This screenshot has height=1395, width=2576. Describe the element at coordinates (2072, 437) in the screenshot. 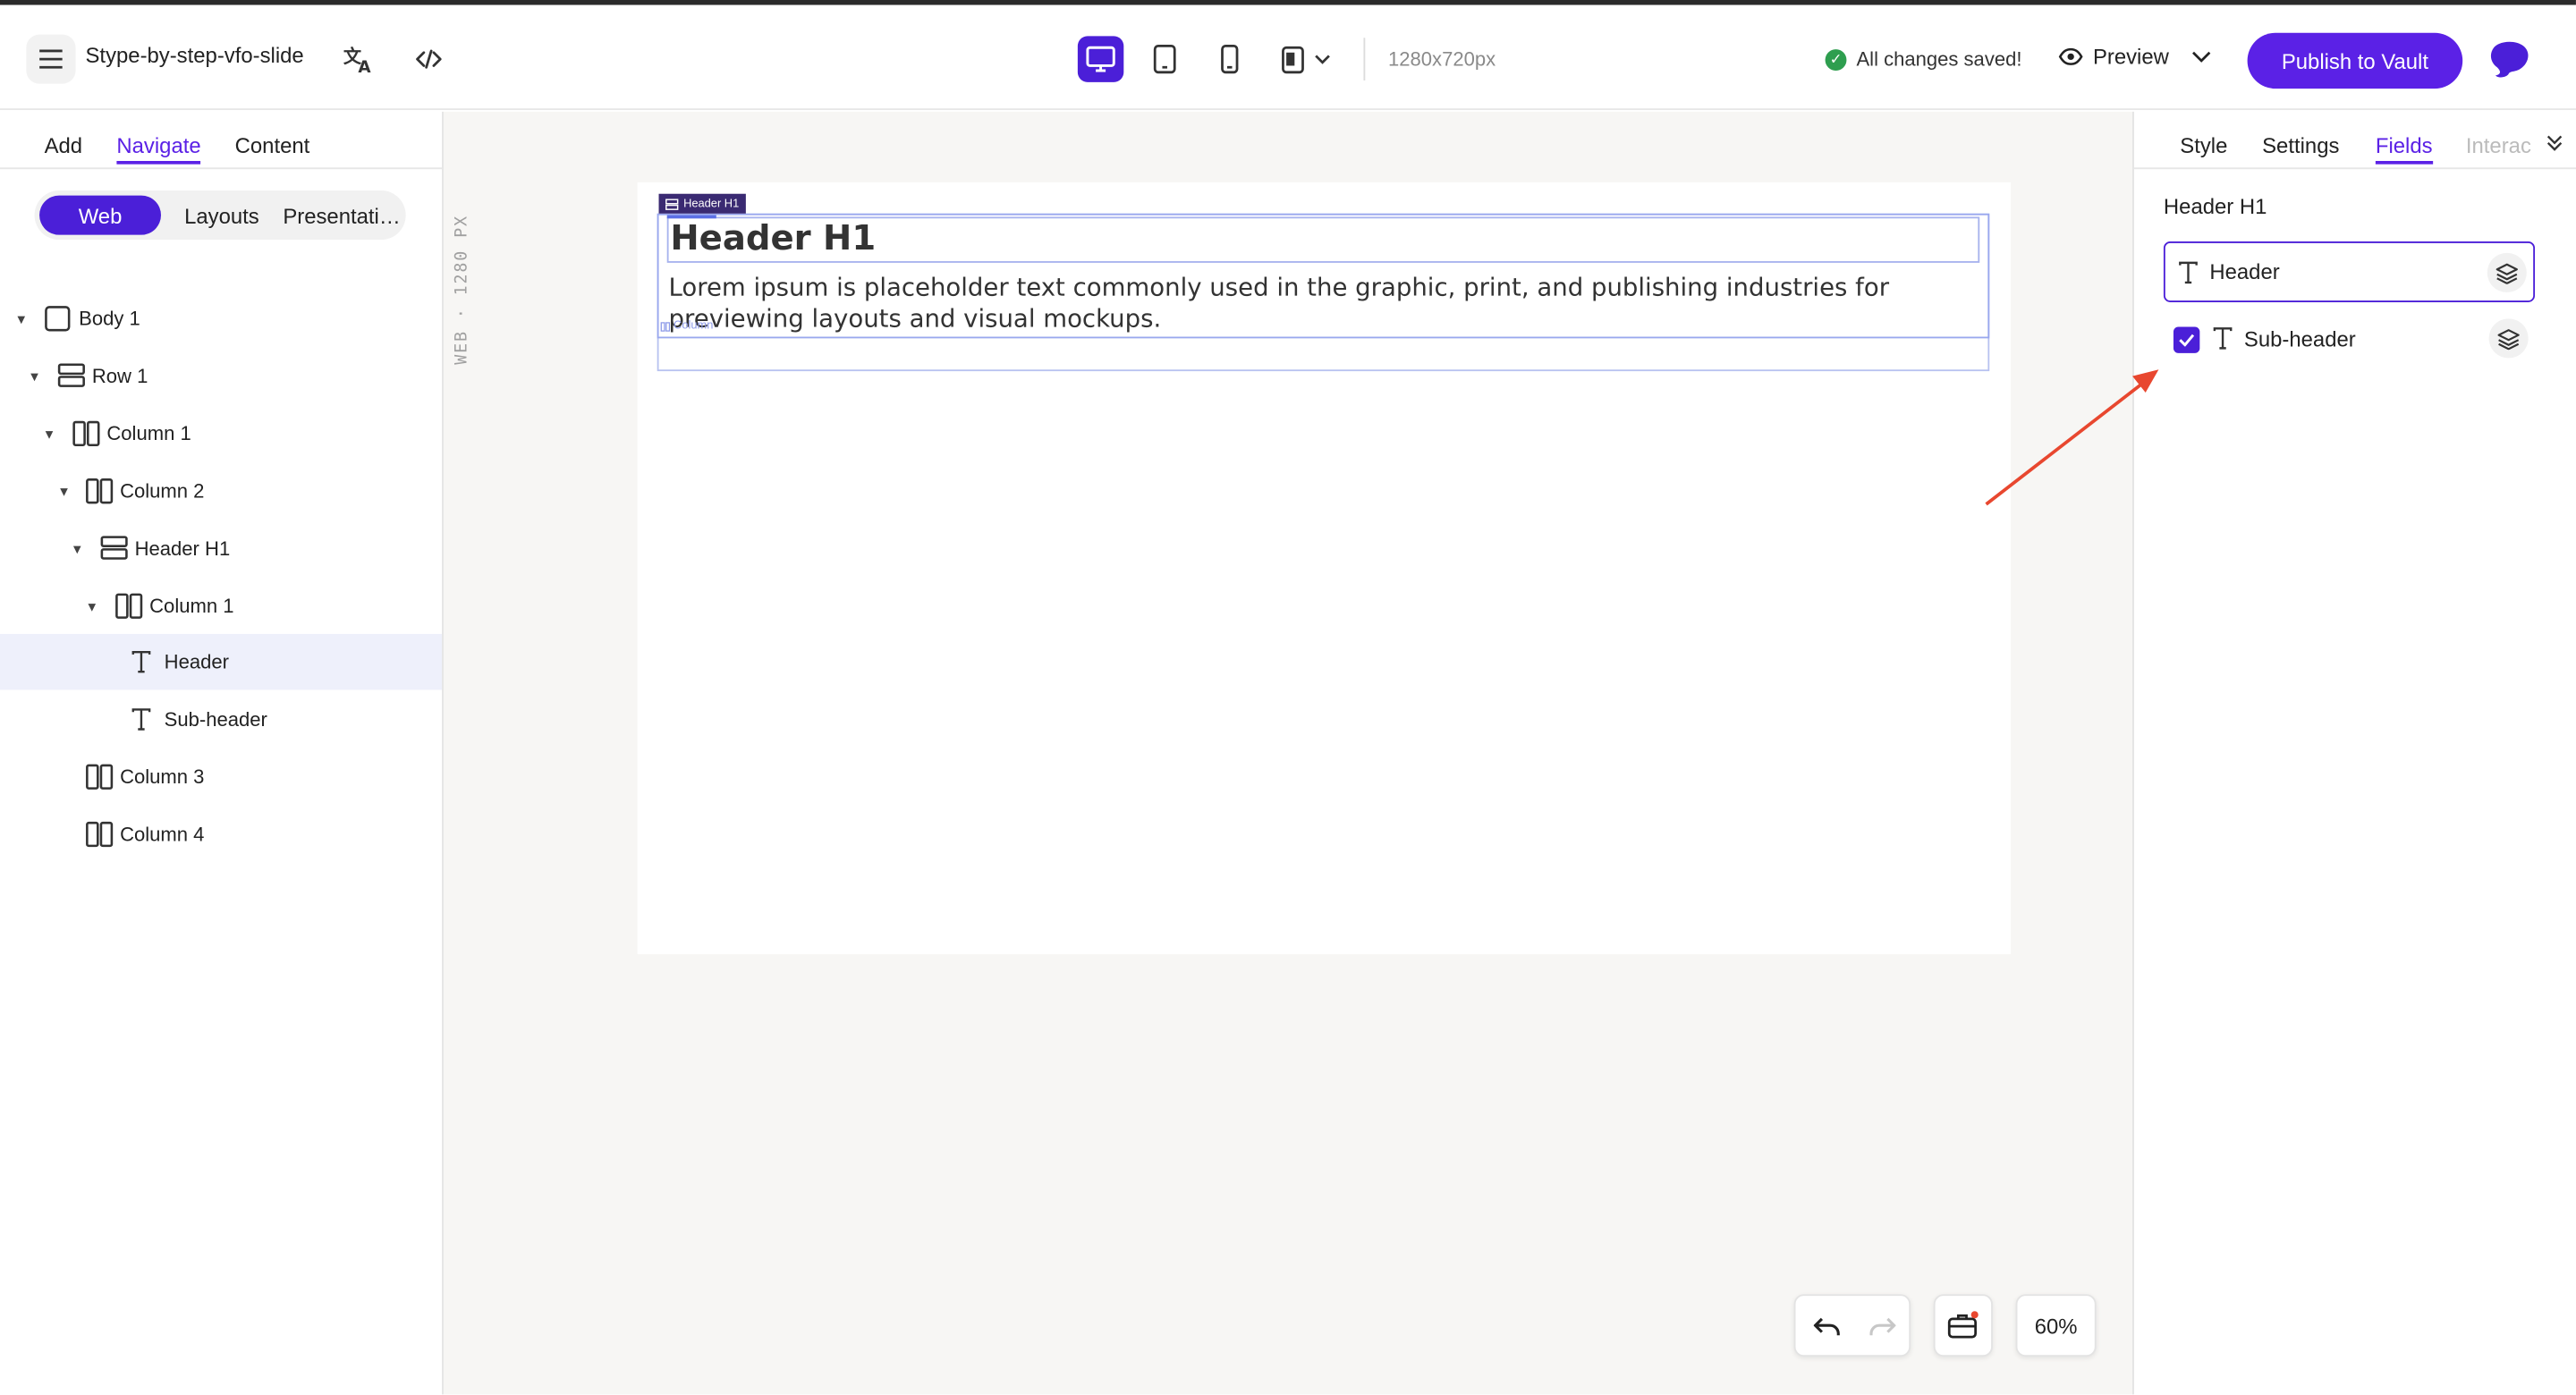

I see `annotation-arrow-icon` at that location.